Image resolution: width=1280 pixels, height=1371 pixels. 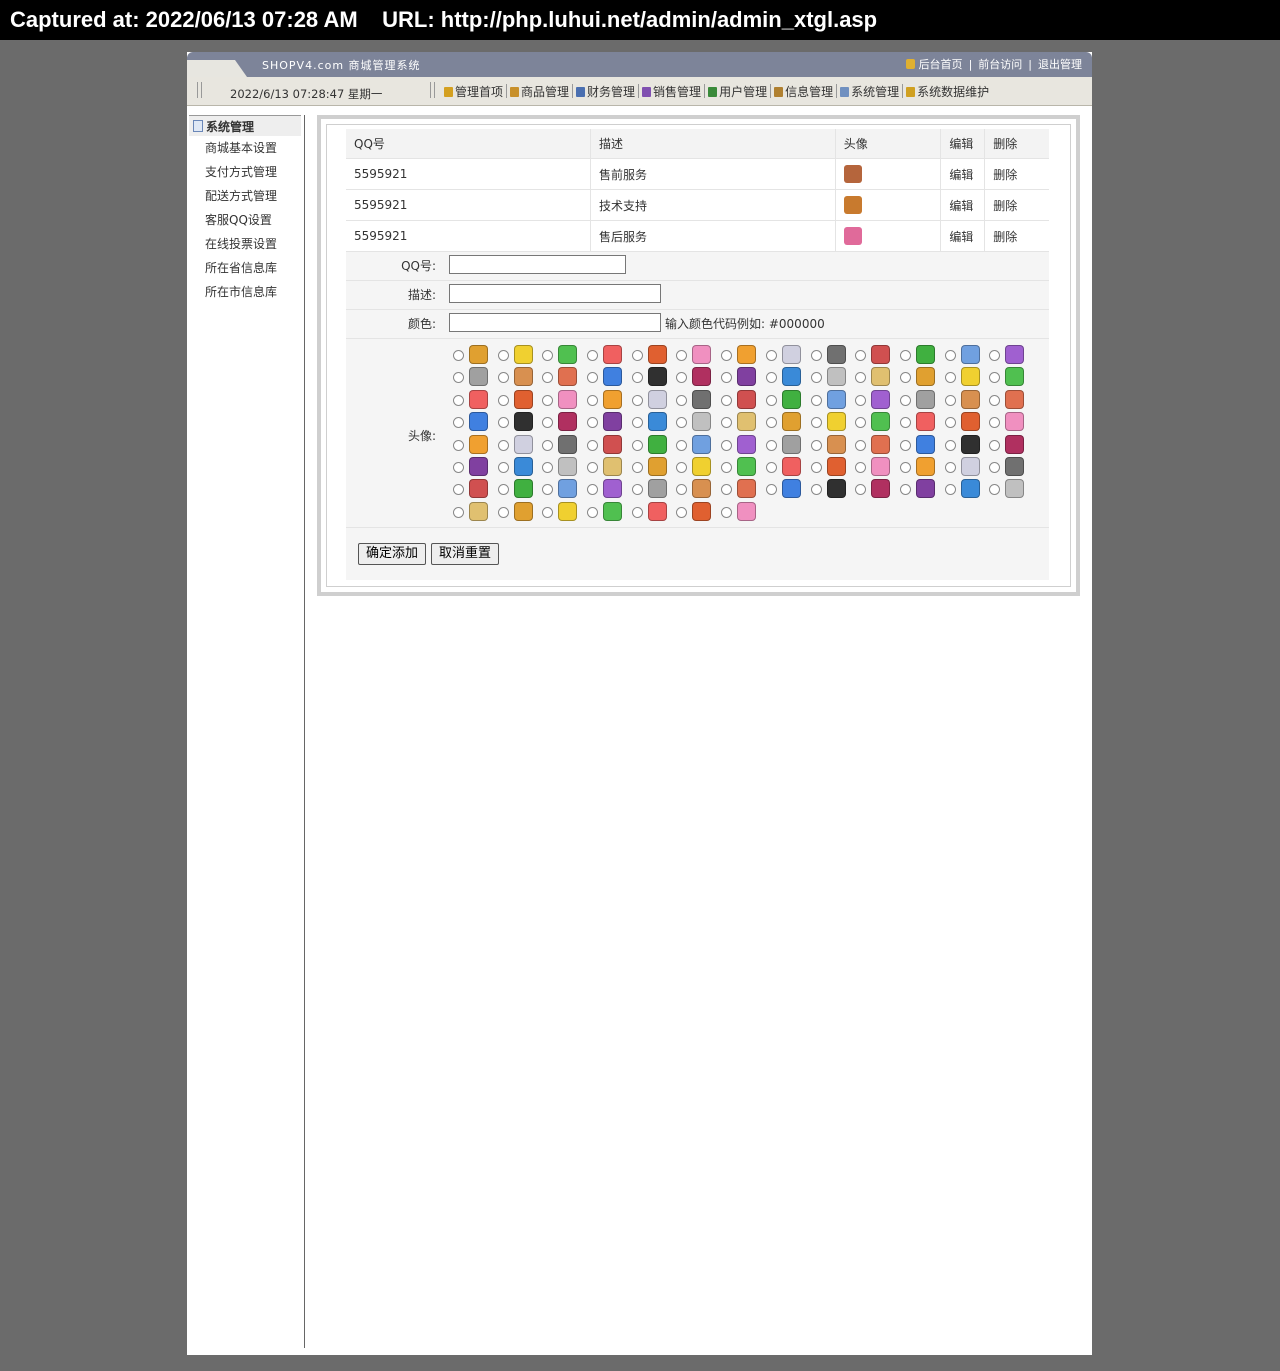 What do you see at coordinates (1016, 236) in the screenshot?
I see `delete-link: 删除` at bounding box center [1016, 236].